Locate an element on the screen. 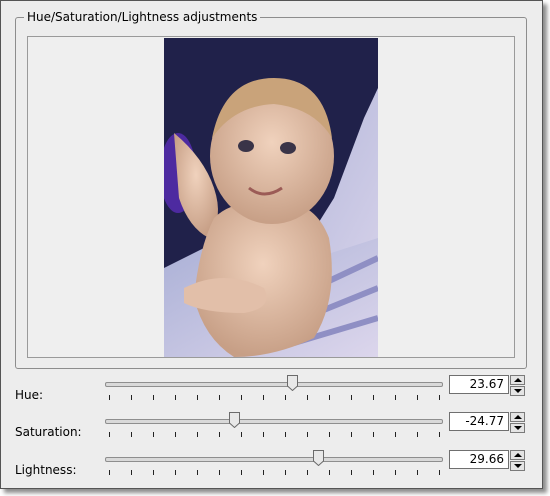  hue-decrement-button is located at coordinates (517, 391).